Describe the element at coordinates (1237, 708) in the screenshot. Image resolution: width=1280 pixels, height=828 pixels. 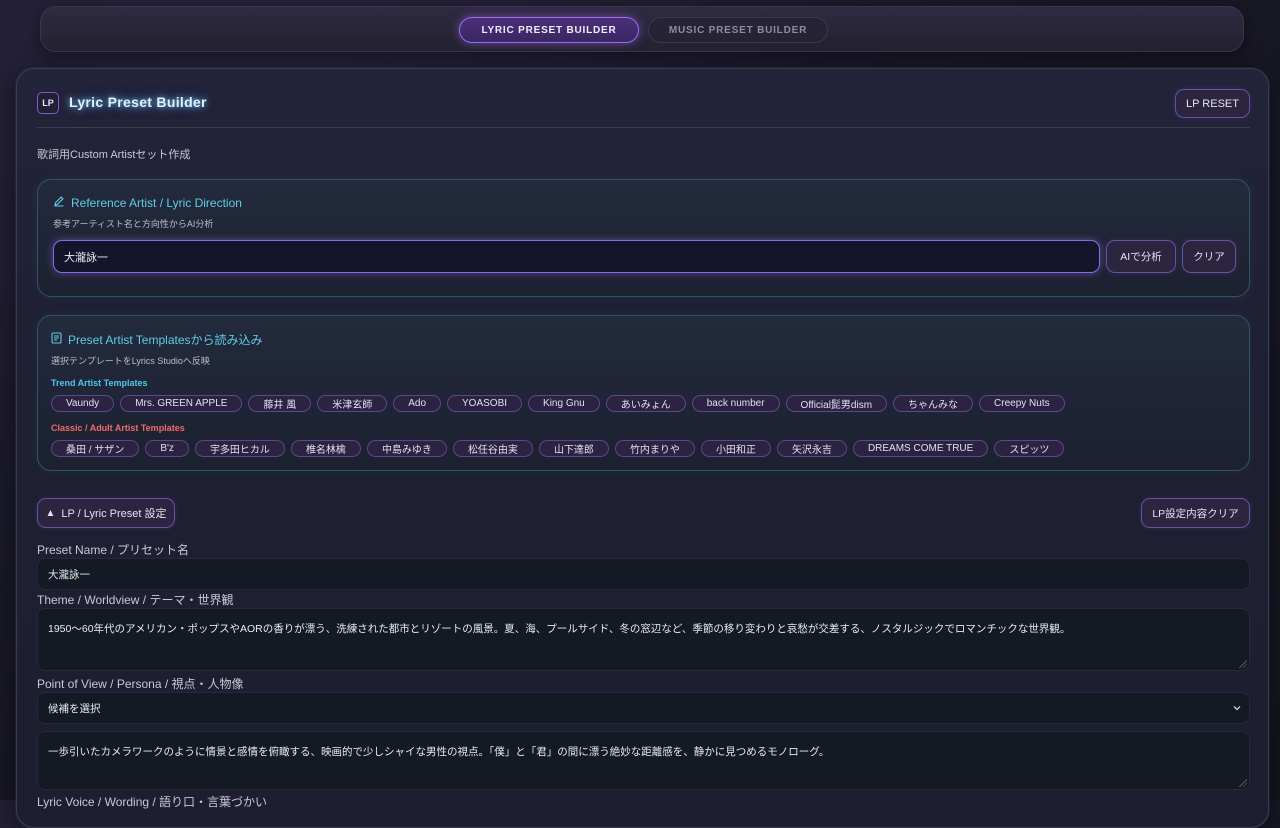
I see `chevron-down-icon` at that location.